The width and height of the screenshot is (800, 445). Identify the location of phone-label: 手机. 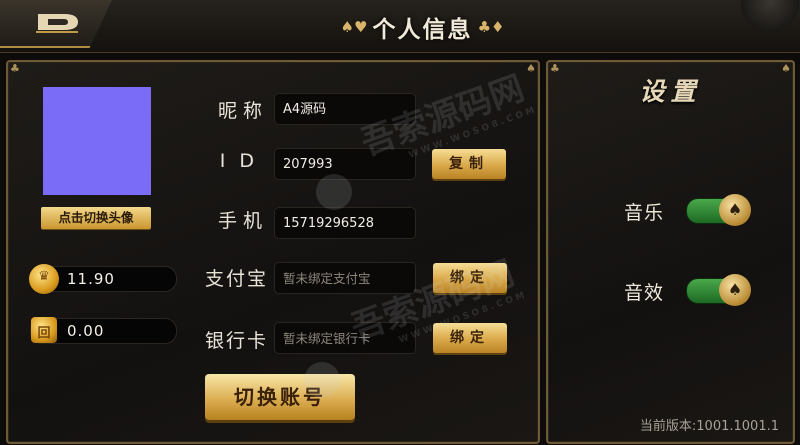
(242, 221).